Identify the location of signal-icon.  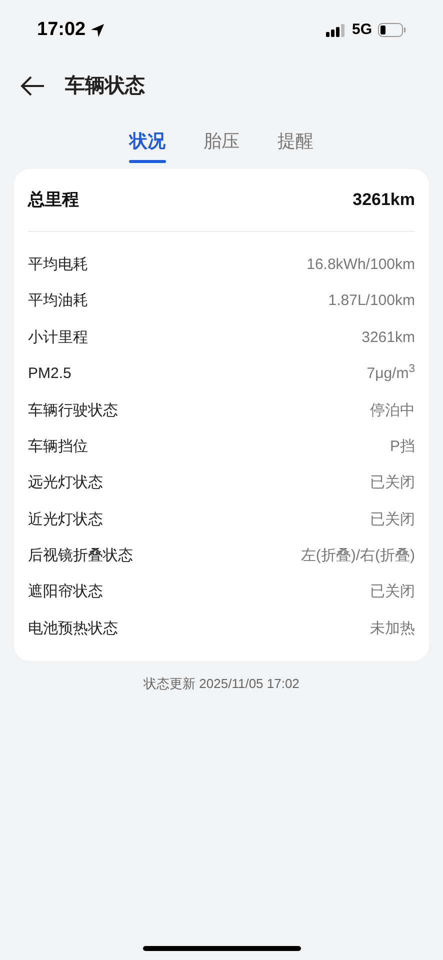
(336, 30).